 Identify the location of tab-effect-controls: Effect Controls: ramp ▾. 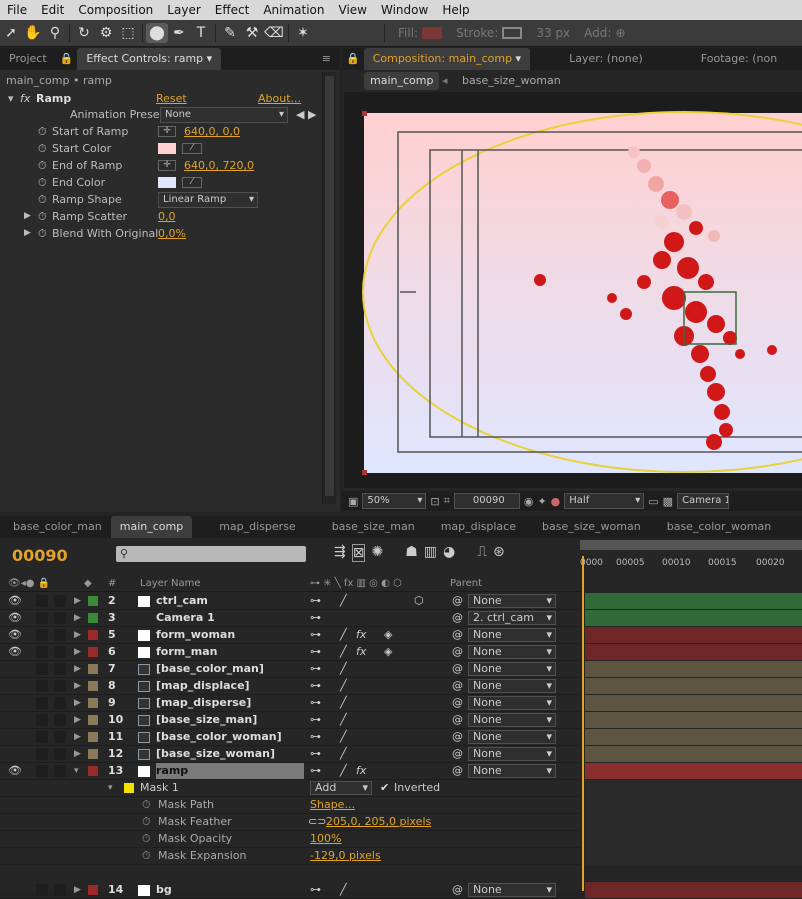
(149, 59).